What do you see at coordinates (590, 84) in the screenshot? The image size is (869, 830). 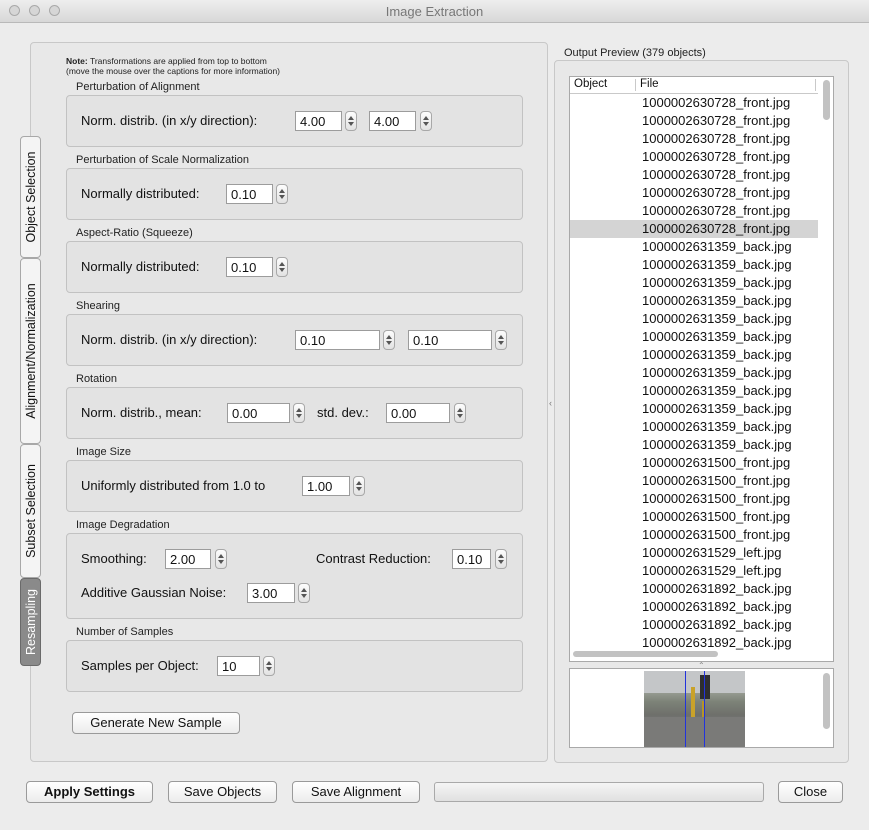 I see `column-header-object: Object` at bounding box center [590, 84].